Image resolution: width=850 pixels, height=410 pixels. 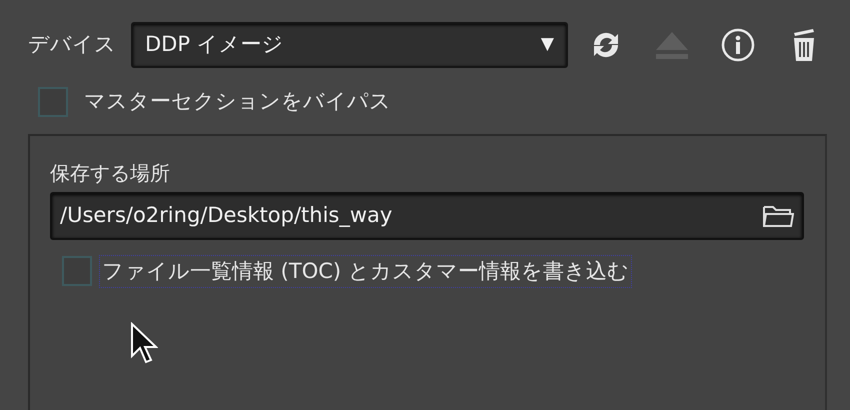 I want to click on save-location-label: 保存する場所, so click(x=110, y=173).